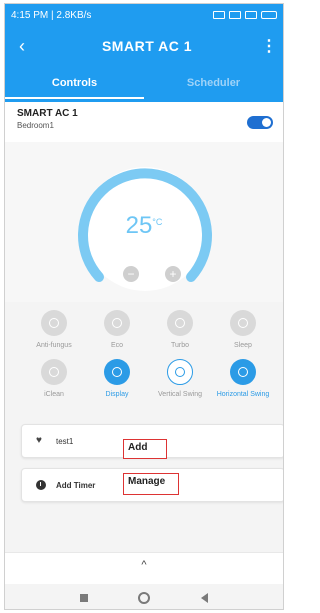 The image size is (320, 613). Describe the element at coordinates (173, 274) in the screenshot. I see `increase-temp-button: +` at that location.